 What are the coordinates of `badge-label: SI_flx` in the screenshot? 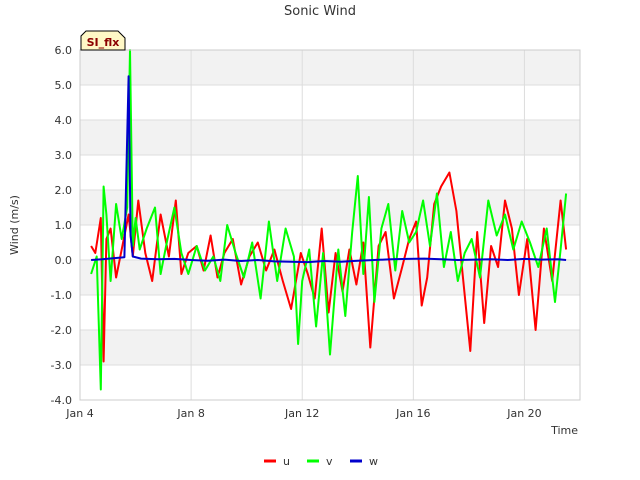 It's located at (103, 42).